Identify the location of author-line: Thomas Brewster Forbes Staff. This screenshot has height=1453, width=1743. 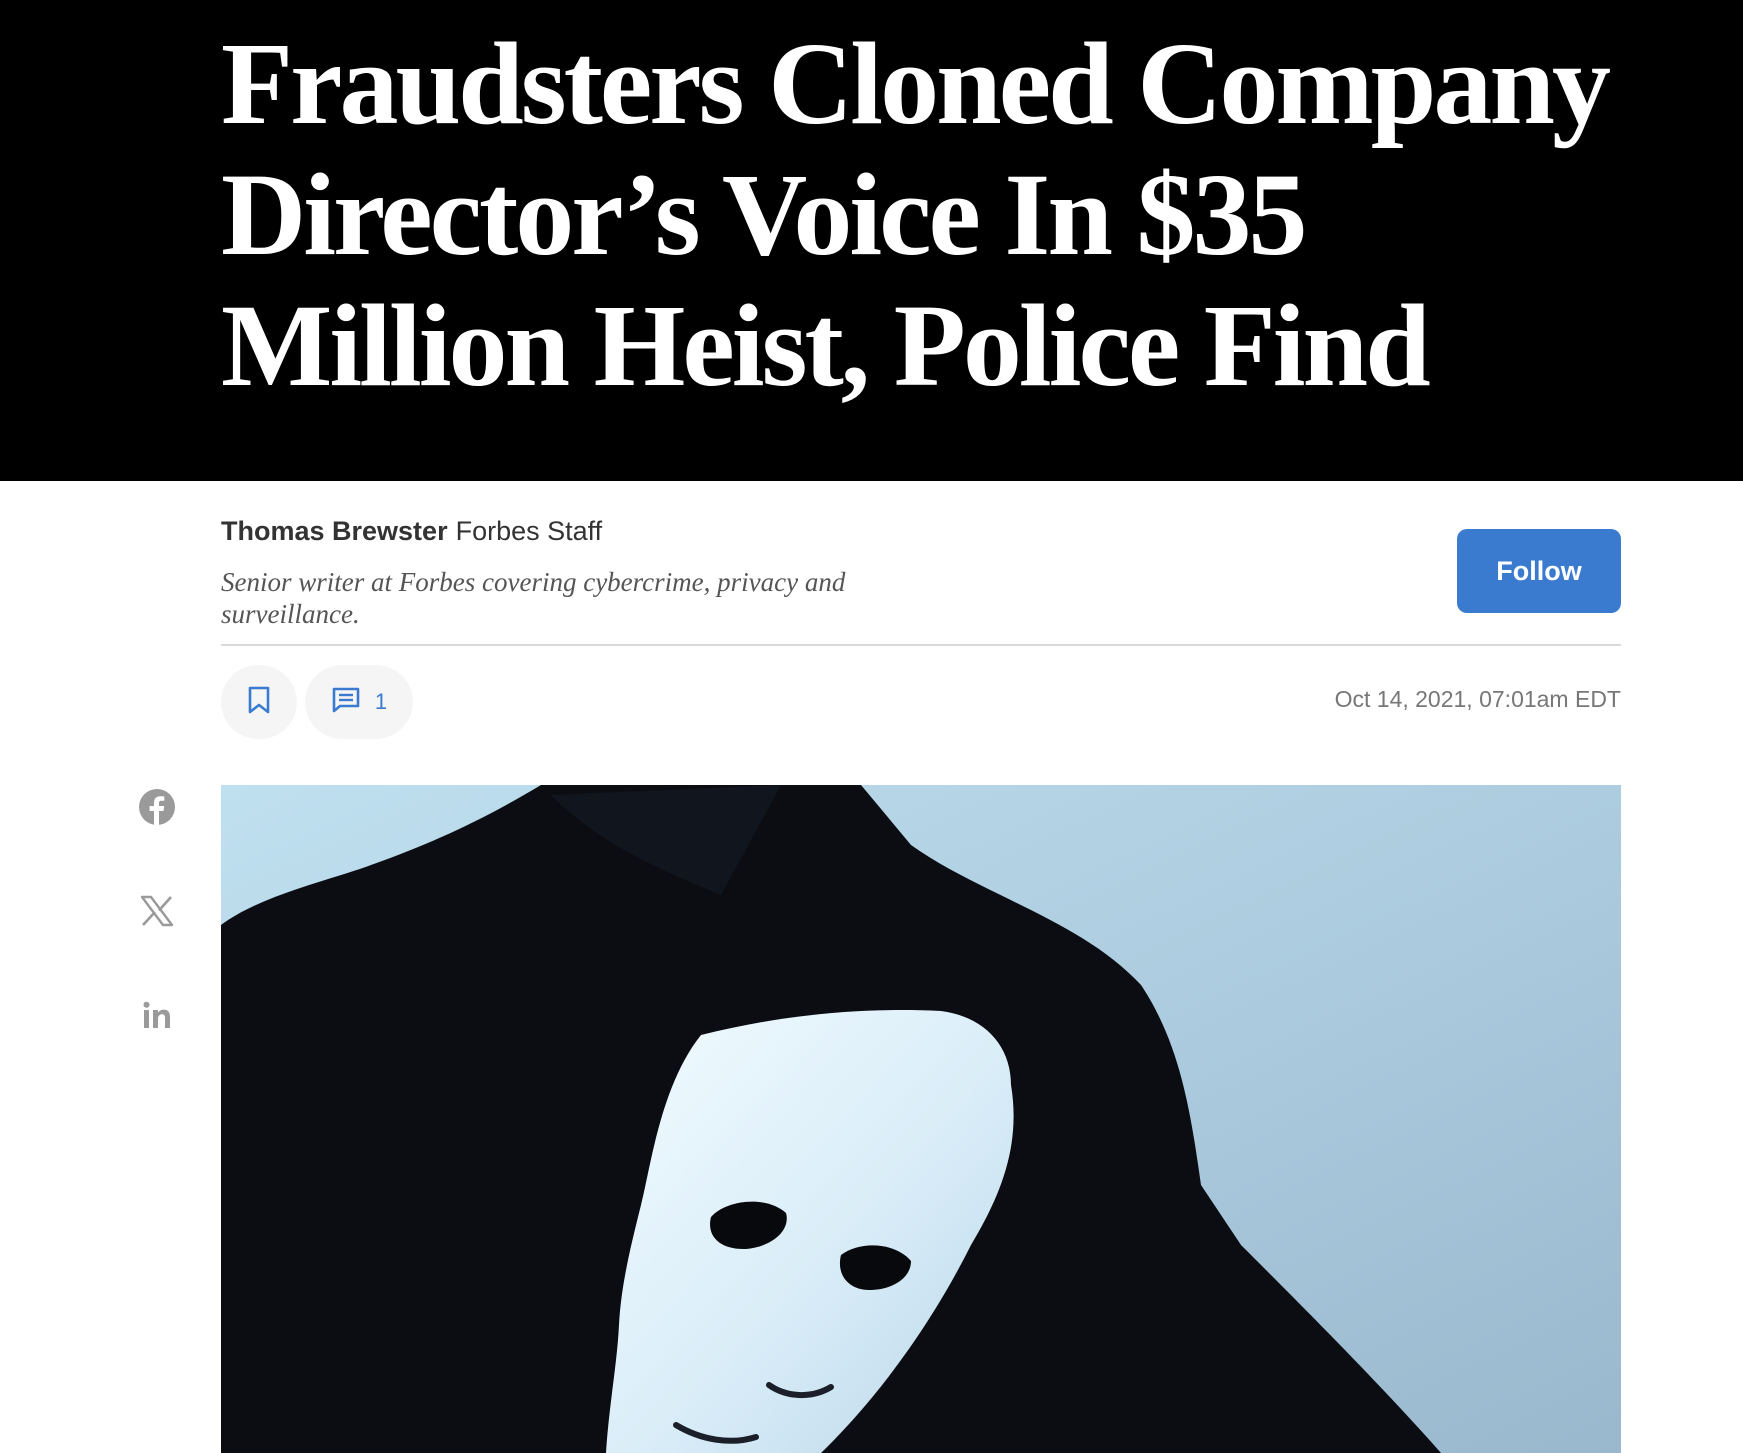
(411, 531).